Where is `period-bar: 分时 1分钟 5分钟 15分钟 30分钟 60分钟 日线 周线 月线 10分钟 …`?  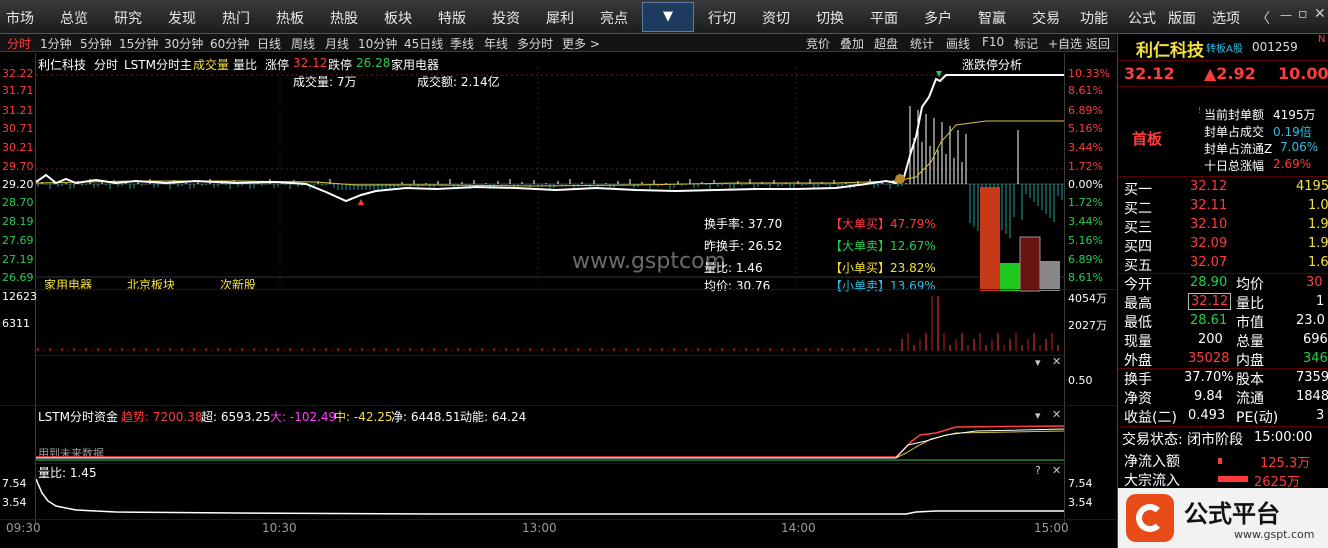 period-bar: 分时 1分钟 5分钟 15分钟 30分钟 60分钟 日线 周线 月线 10分钟 … is located at coordinates (558, 43).